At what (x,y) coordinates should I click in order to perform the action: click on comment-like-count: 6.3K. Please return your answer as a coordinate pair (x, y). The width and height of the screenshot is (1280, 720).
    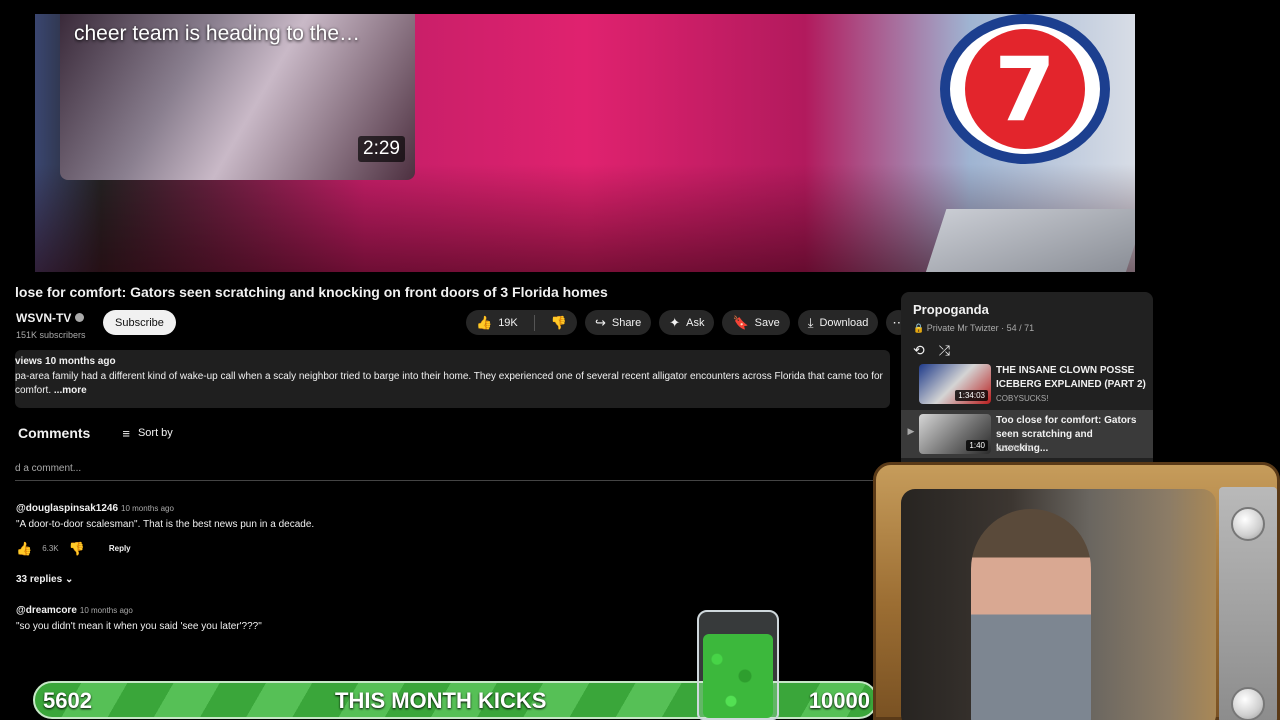
    Looking at the image, I should click on (50, 548).